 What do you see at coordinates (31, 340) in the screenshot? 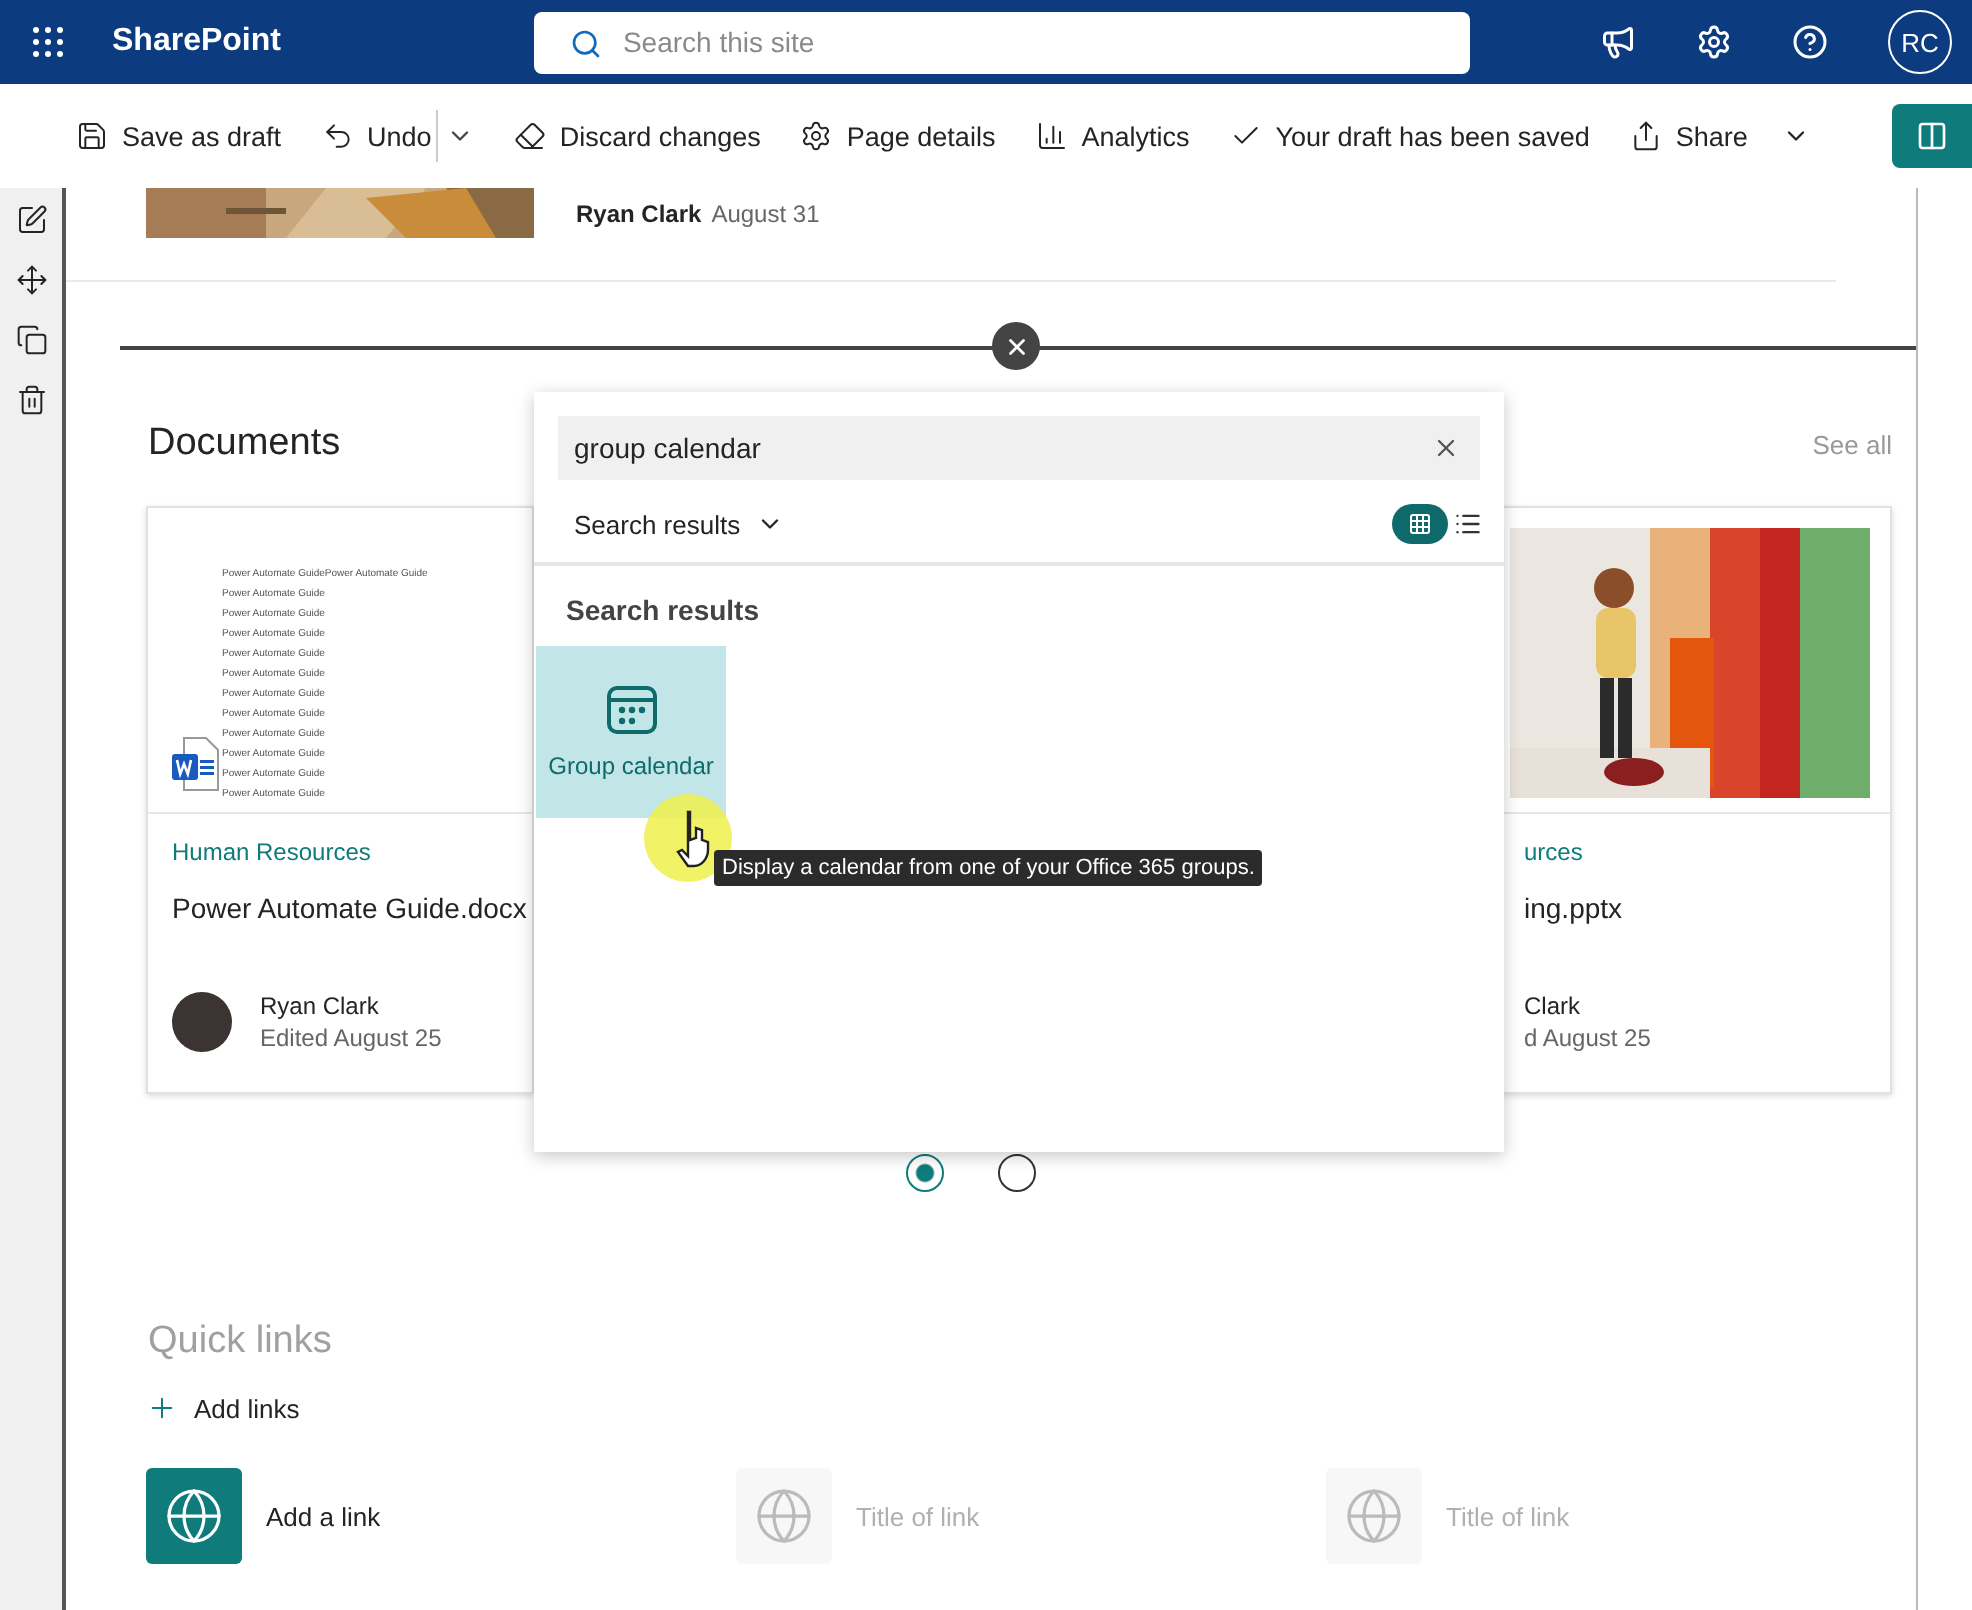
I see `copy-icon` at bounding box center [31, 340].